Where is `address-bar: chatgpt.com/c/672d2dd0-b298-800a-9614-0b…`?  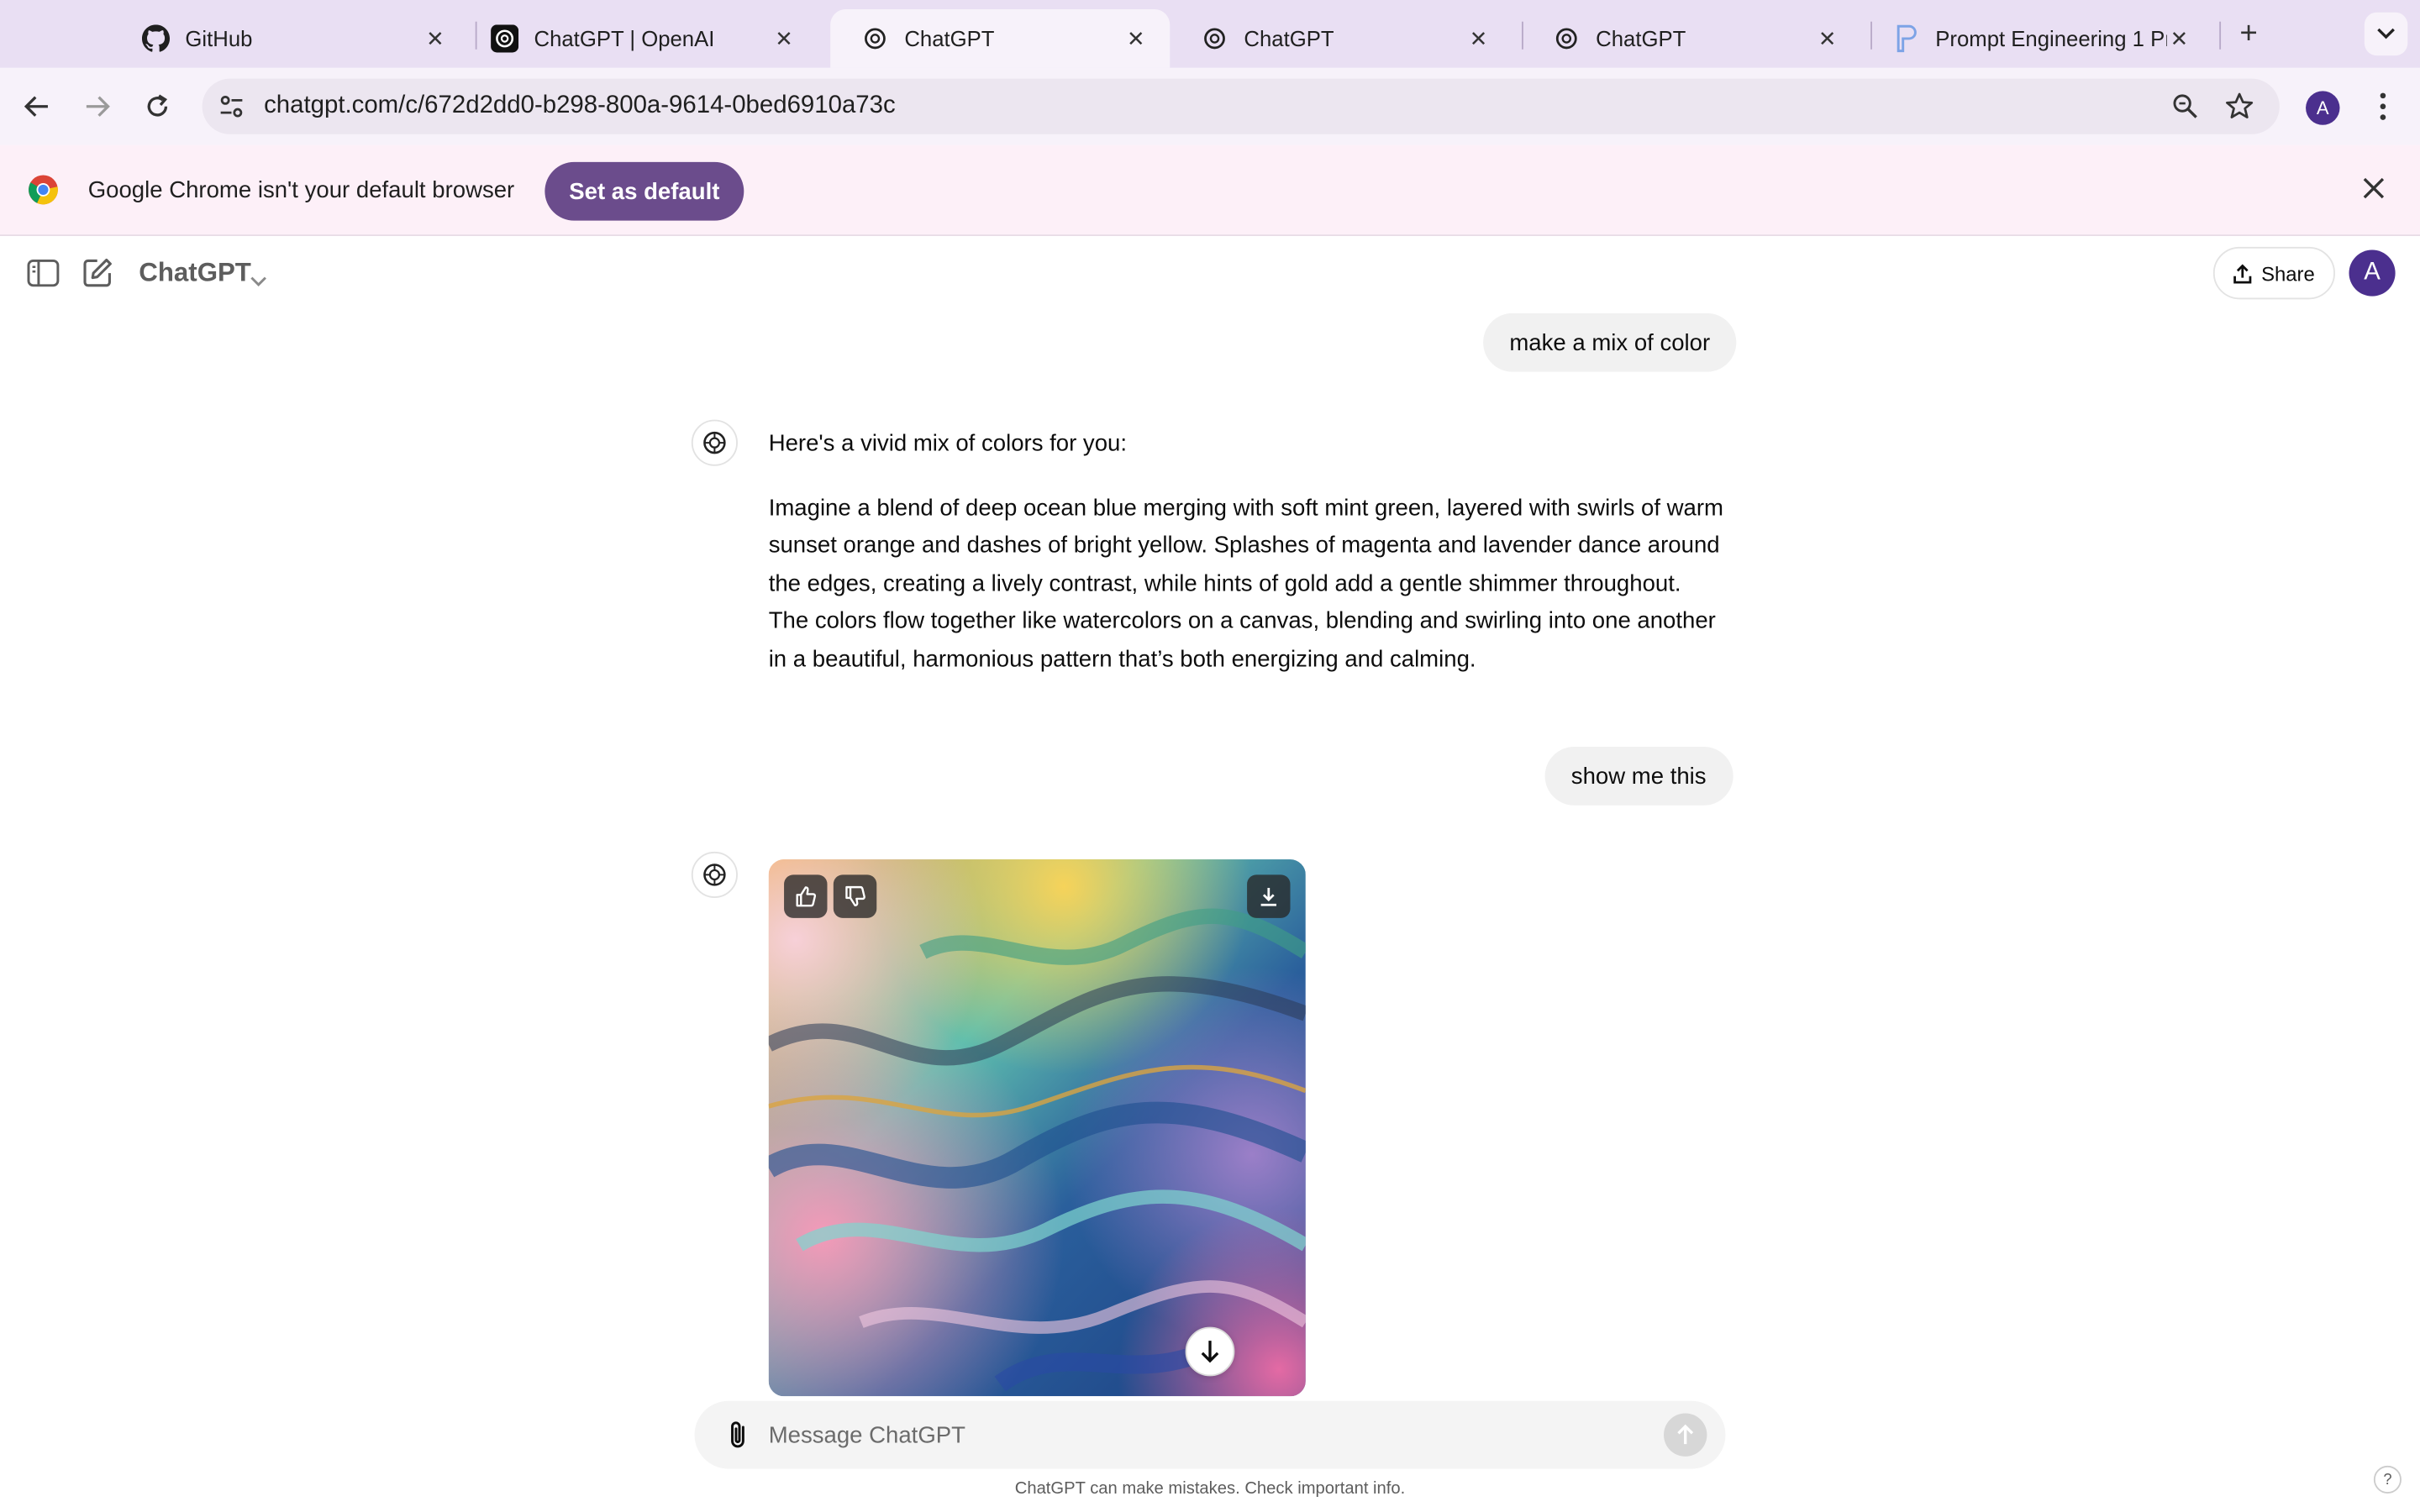 address-bar: chatgpt.com/c/672d2dd0-b298-800a-9614-0b… is located at coordinates (1241, 106).